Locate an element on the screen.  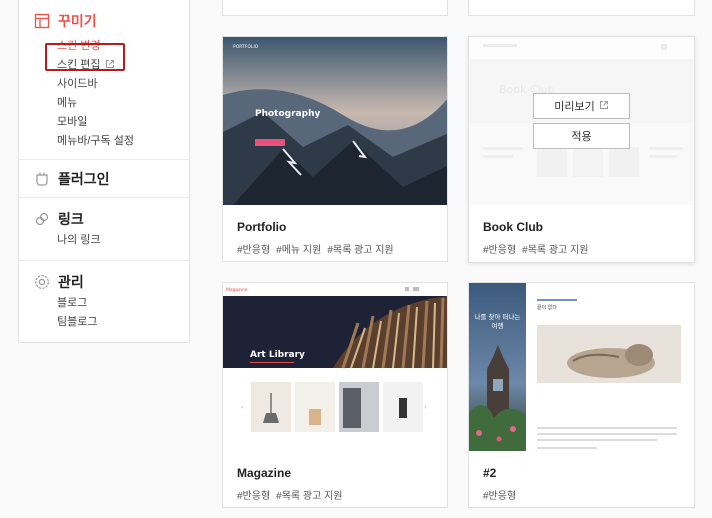
skin-info: #2 #반응형 is located at coordinates (502, 483).